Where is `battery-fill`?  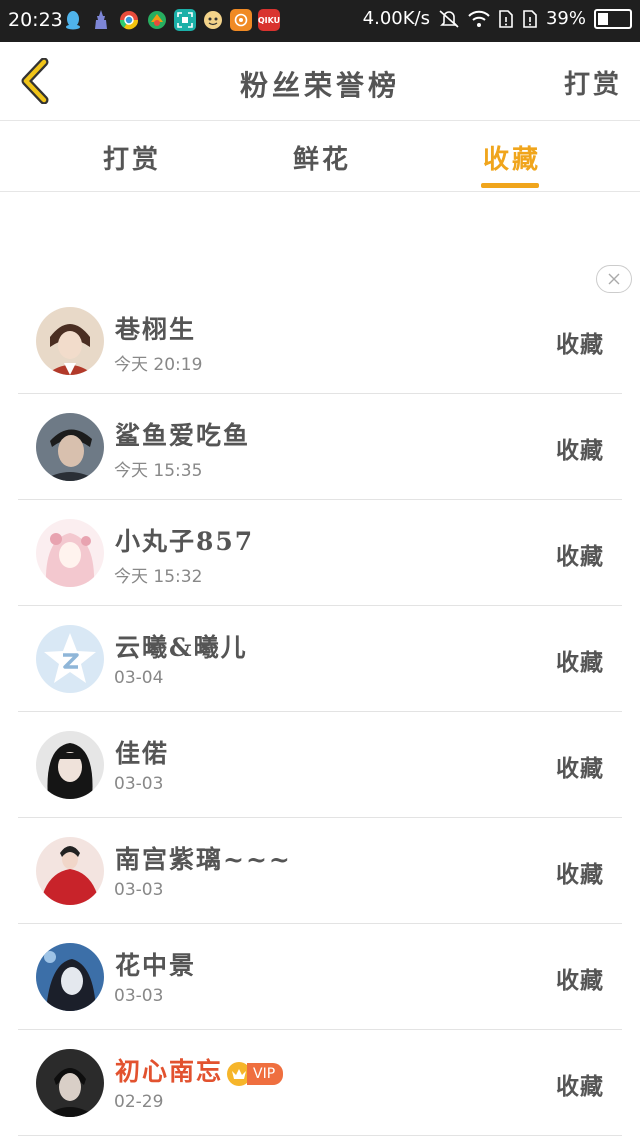
battery-fill is located at coordinates (603, 18).